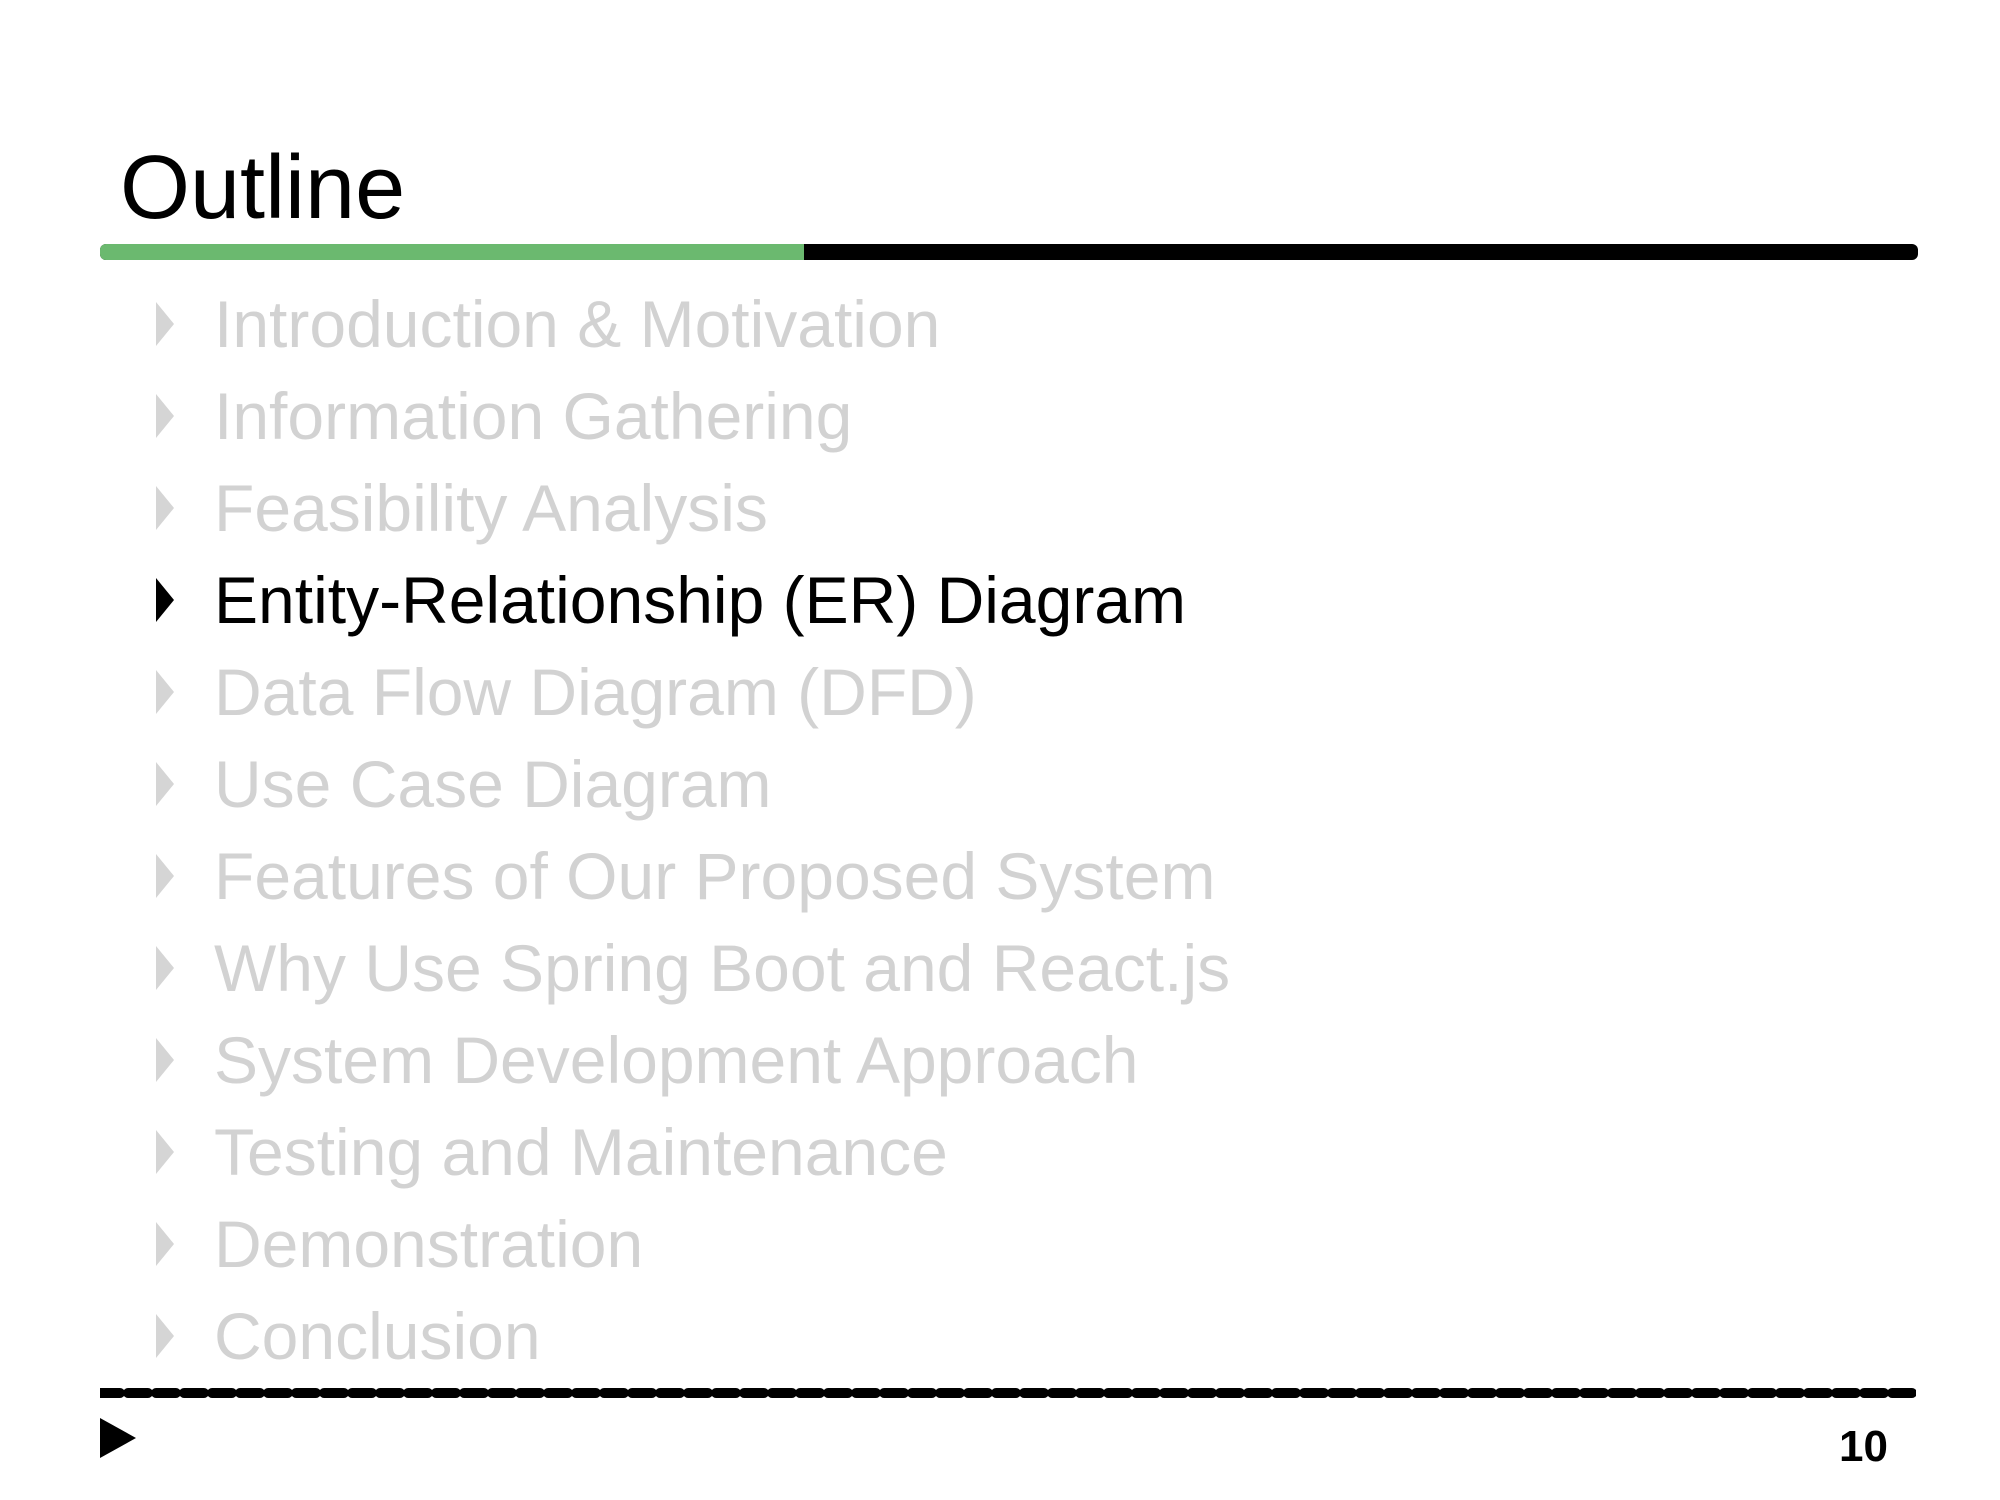 Image resolution: width=2000 pixels, height=1500 pixels. What do you see at coordinates (1008, 1393) in the screenshot?
I see `footer-rule` at bounding box center [1008, 1393].